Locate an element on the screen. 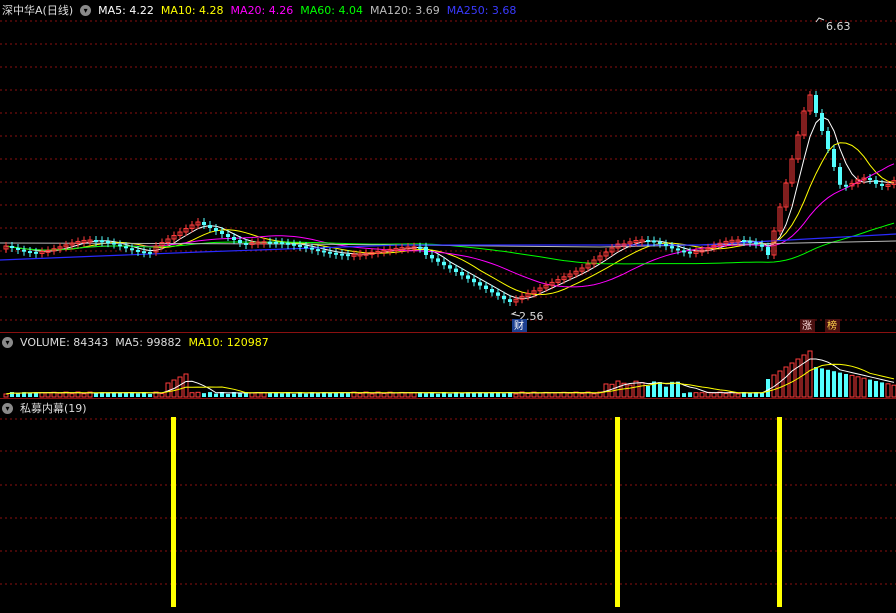 Image resolution: width=896 pixels, height=613 pixels. volume-ma5-line is located at coordinates (450, 376).